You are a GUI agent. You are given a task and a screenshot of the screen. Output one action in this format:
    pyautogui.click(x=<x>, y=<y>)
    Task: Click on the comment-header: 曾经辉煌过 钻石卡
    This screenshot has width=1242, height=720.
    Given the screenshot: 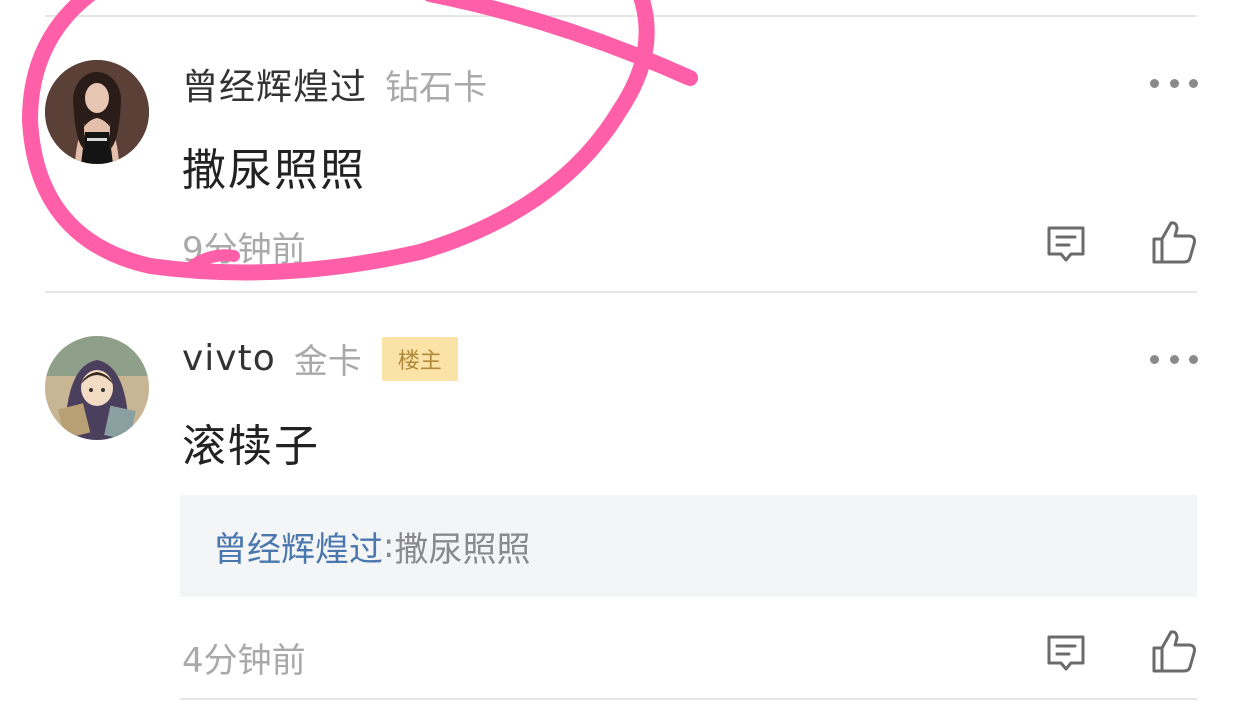 What is the action you would take?
    pyautogui.click(x=334, y=84)
    